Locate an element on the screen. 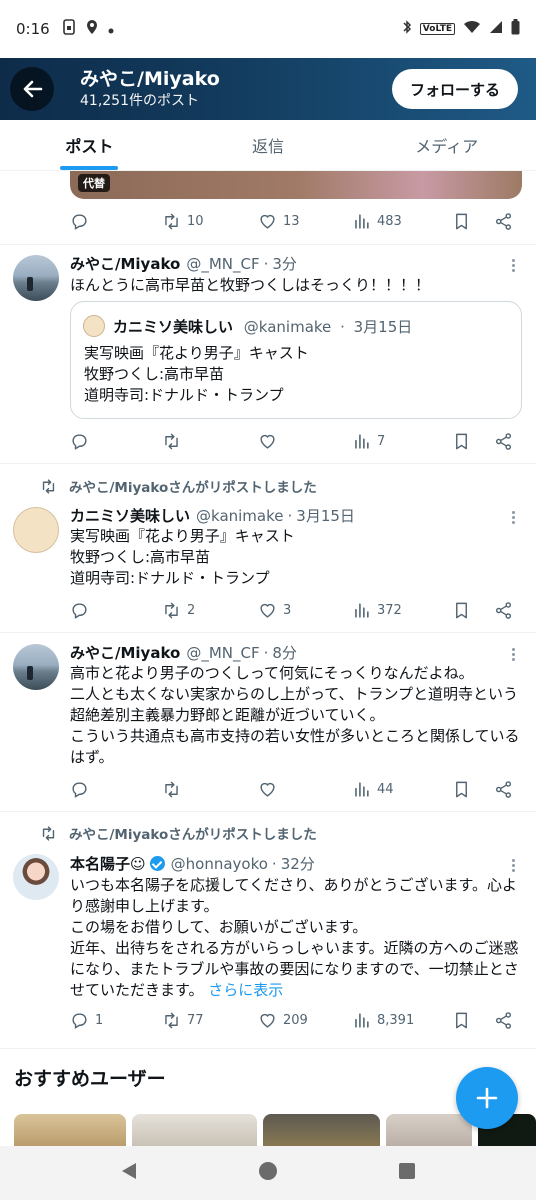 This screenshot has height=1200, width=536. author-name: カニミソ美味しい is located at coordinates (130, 515).